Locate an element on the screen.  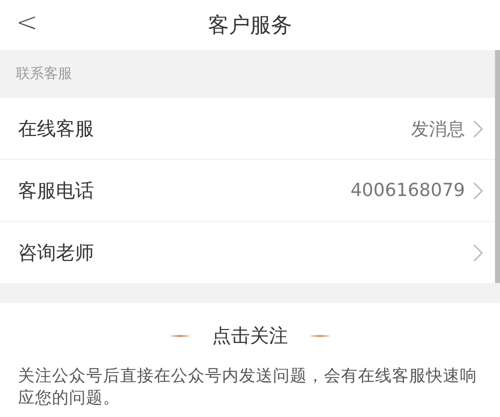
back-button: < is located at coordinates (27, 23).